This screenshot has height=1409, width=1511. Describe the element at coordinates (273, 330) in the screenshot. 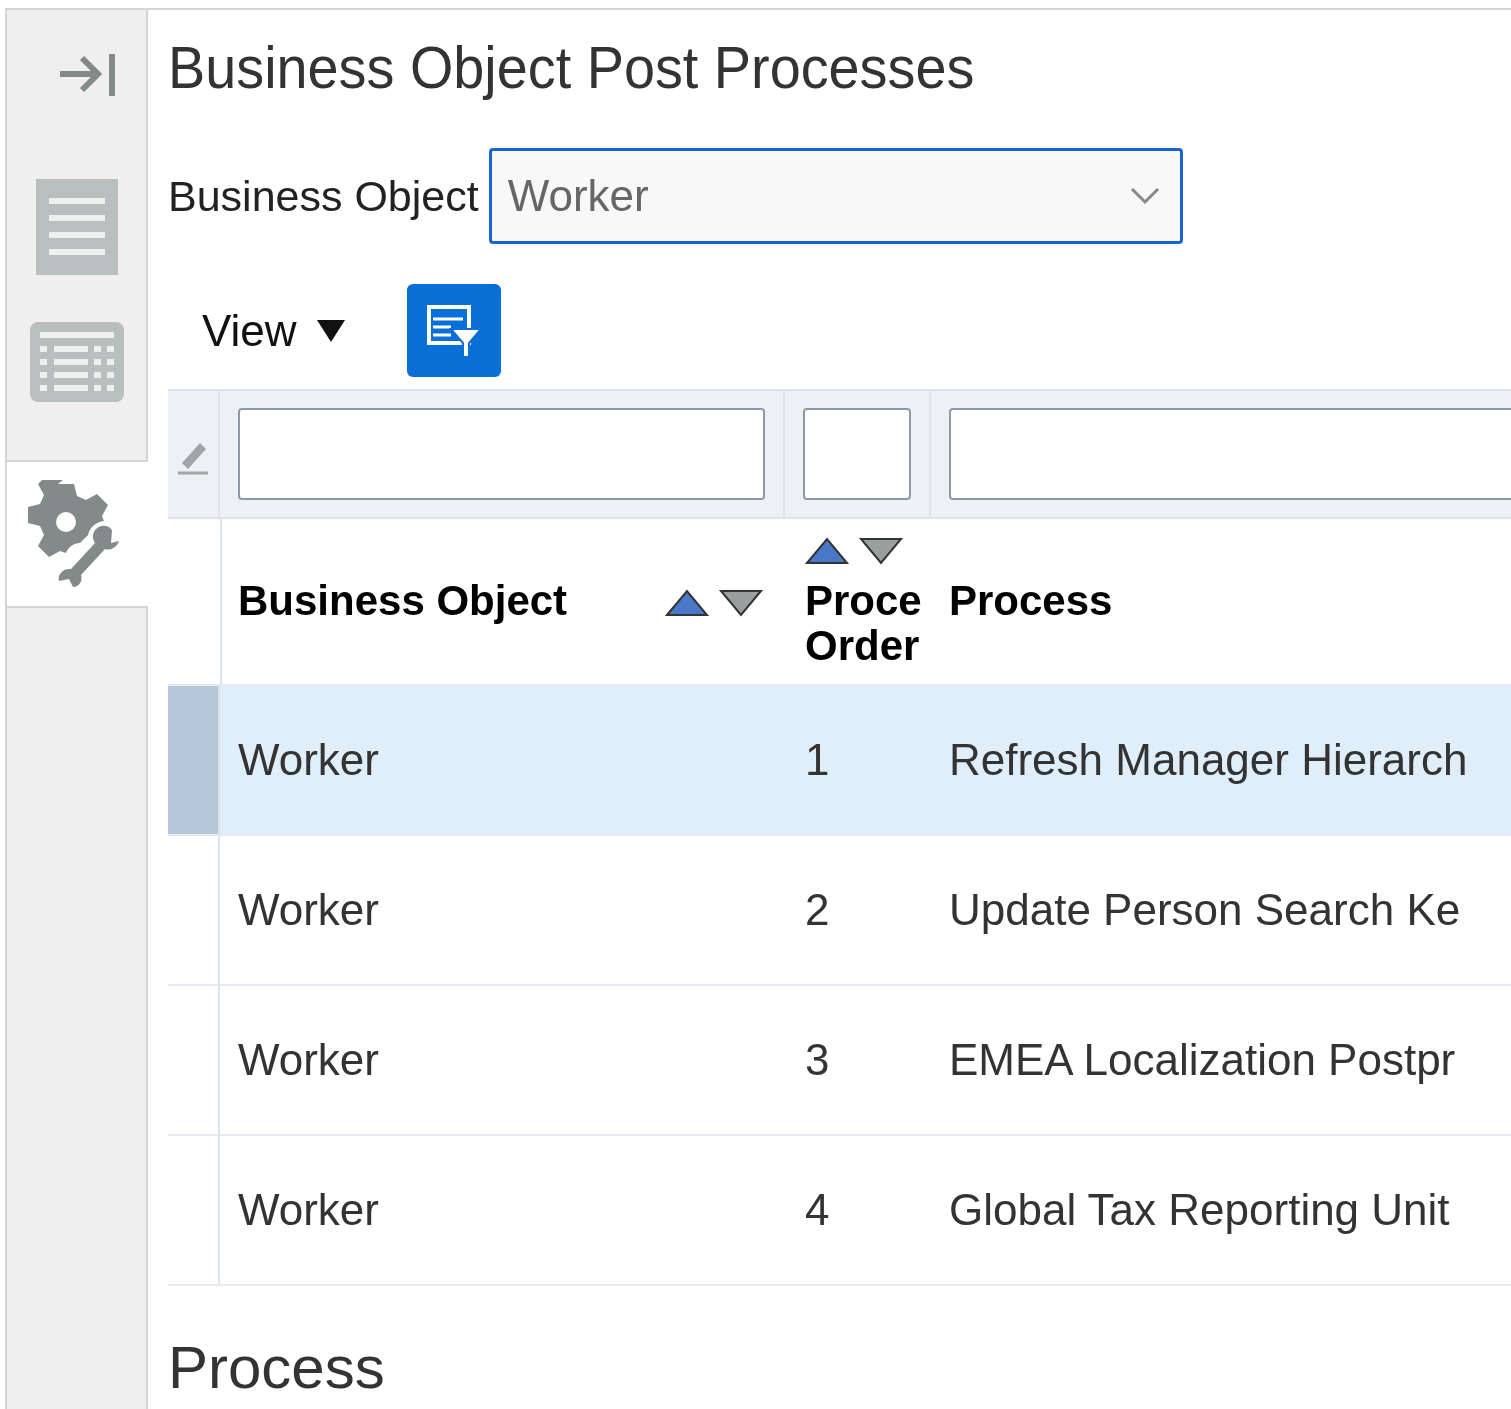

I see `view-menu: View` at that location.